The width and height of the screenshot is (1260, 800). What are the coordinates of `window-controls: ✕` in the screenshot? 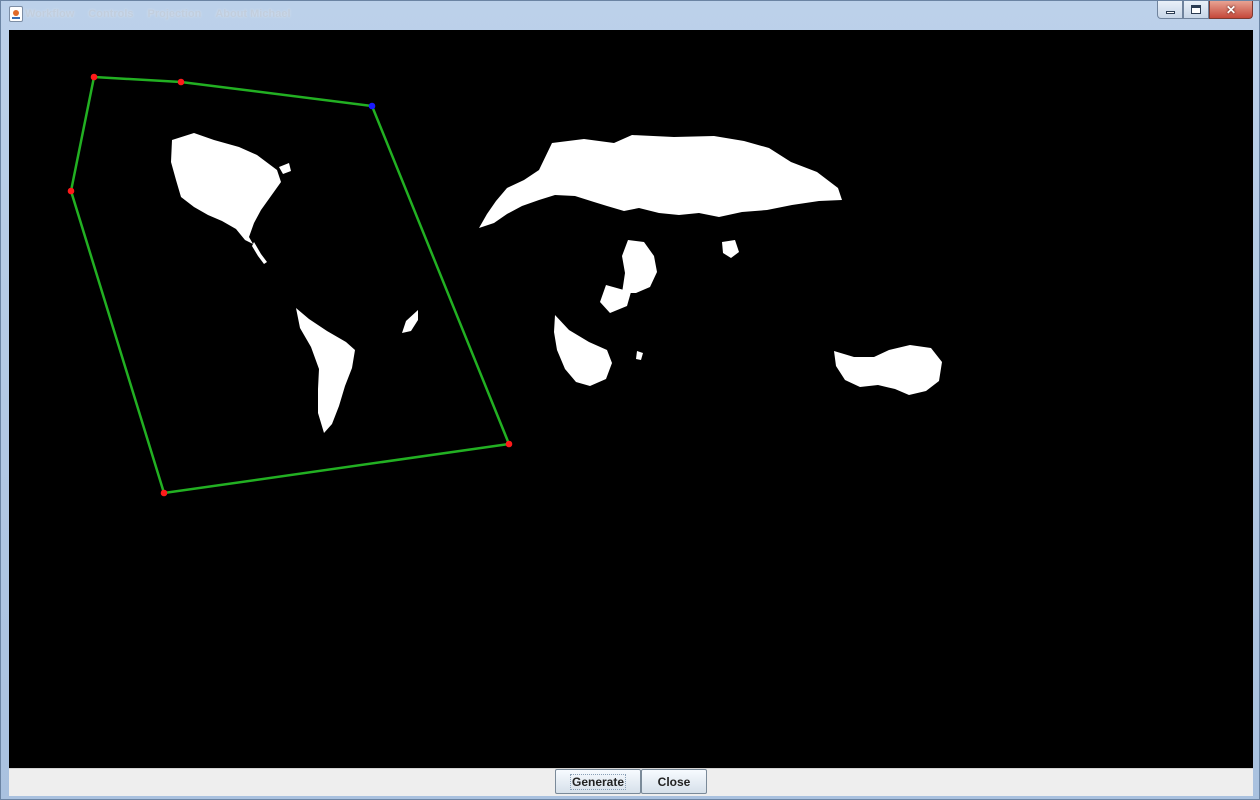 It's located at (1205, 10).